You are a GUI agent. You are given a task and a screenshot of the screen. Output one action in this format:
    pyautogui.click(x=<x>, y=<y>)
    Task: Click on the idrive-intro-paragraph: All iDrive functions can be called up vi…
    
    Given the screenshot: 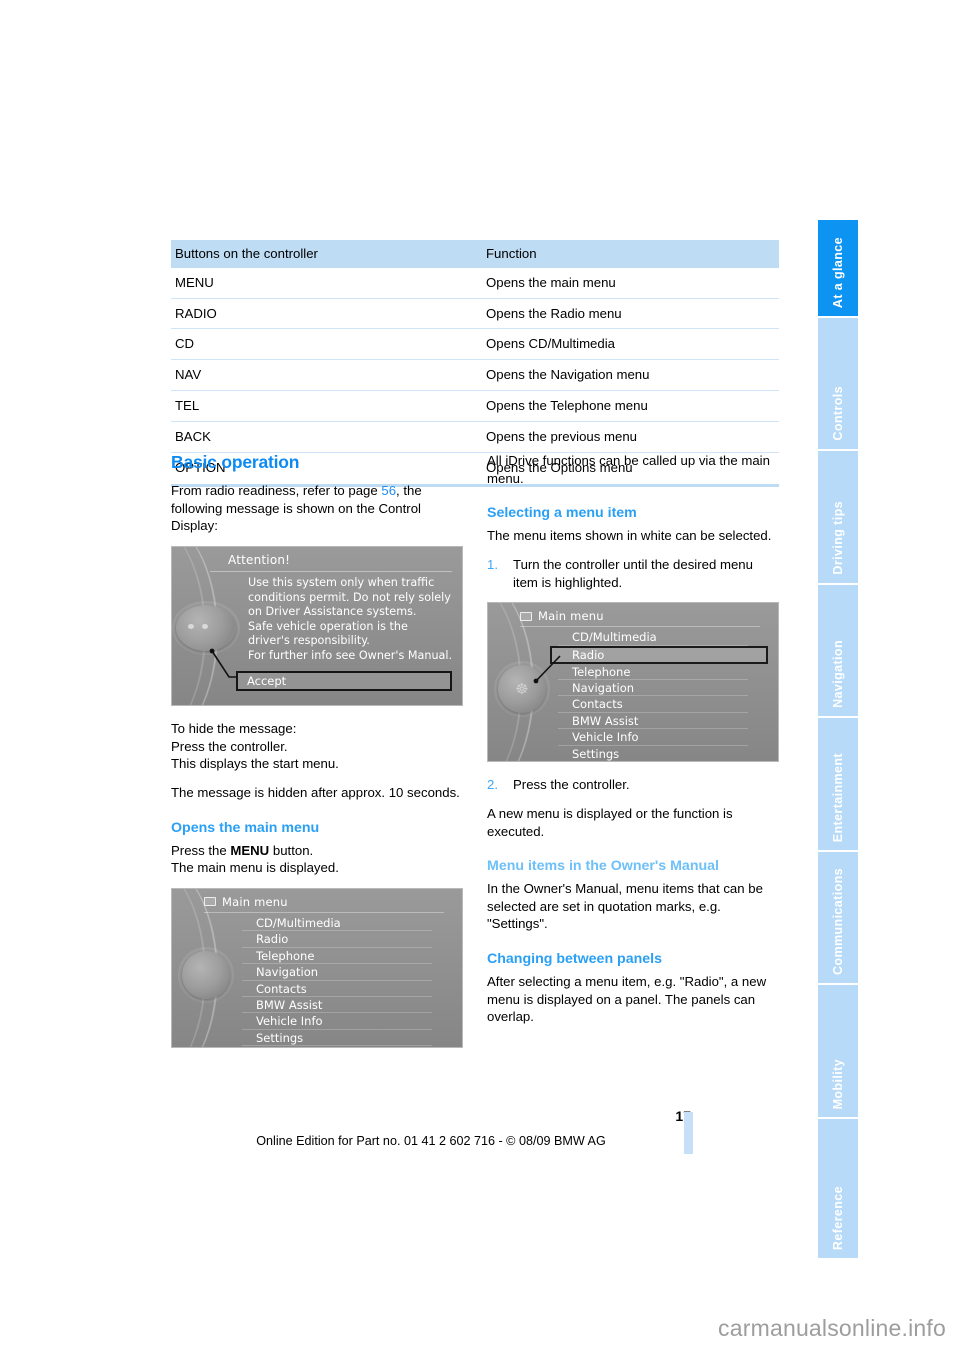 What is the action you would take?
    pyautogui.click(x=628, y=469)
    